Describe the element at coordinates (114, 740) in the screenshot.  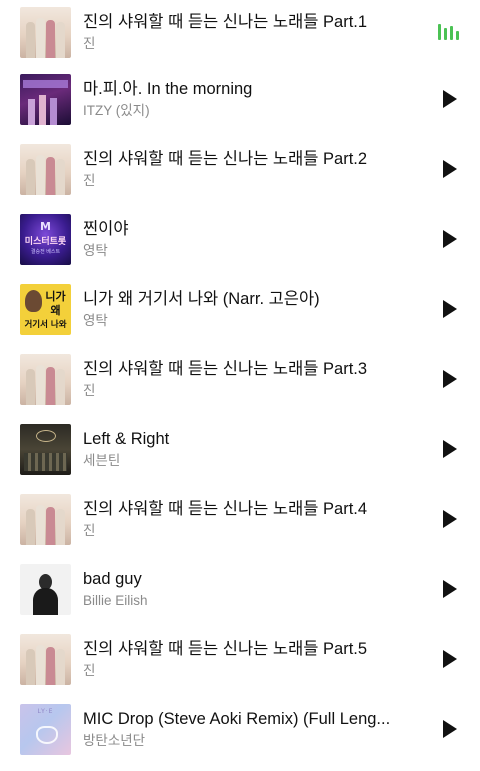
I see `track-artist: 방탄소년단` at that location.